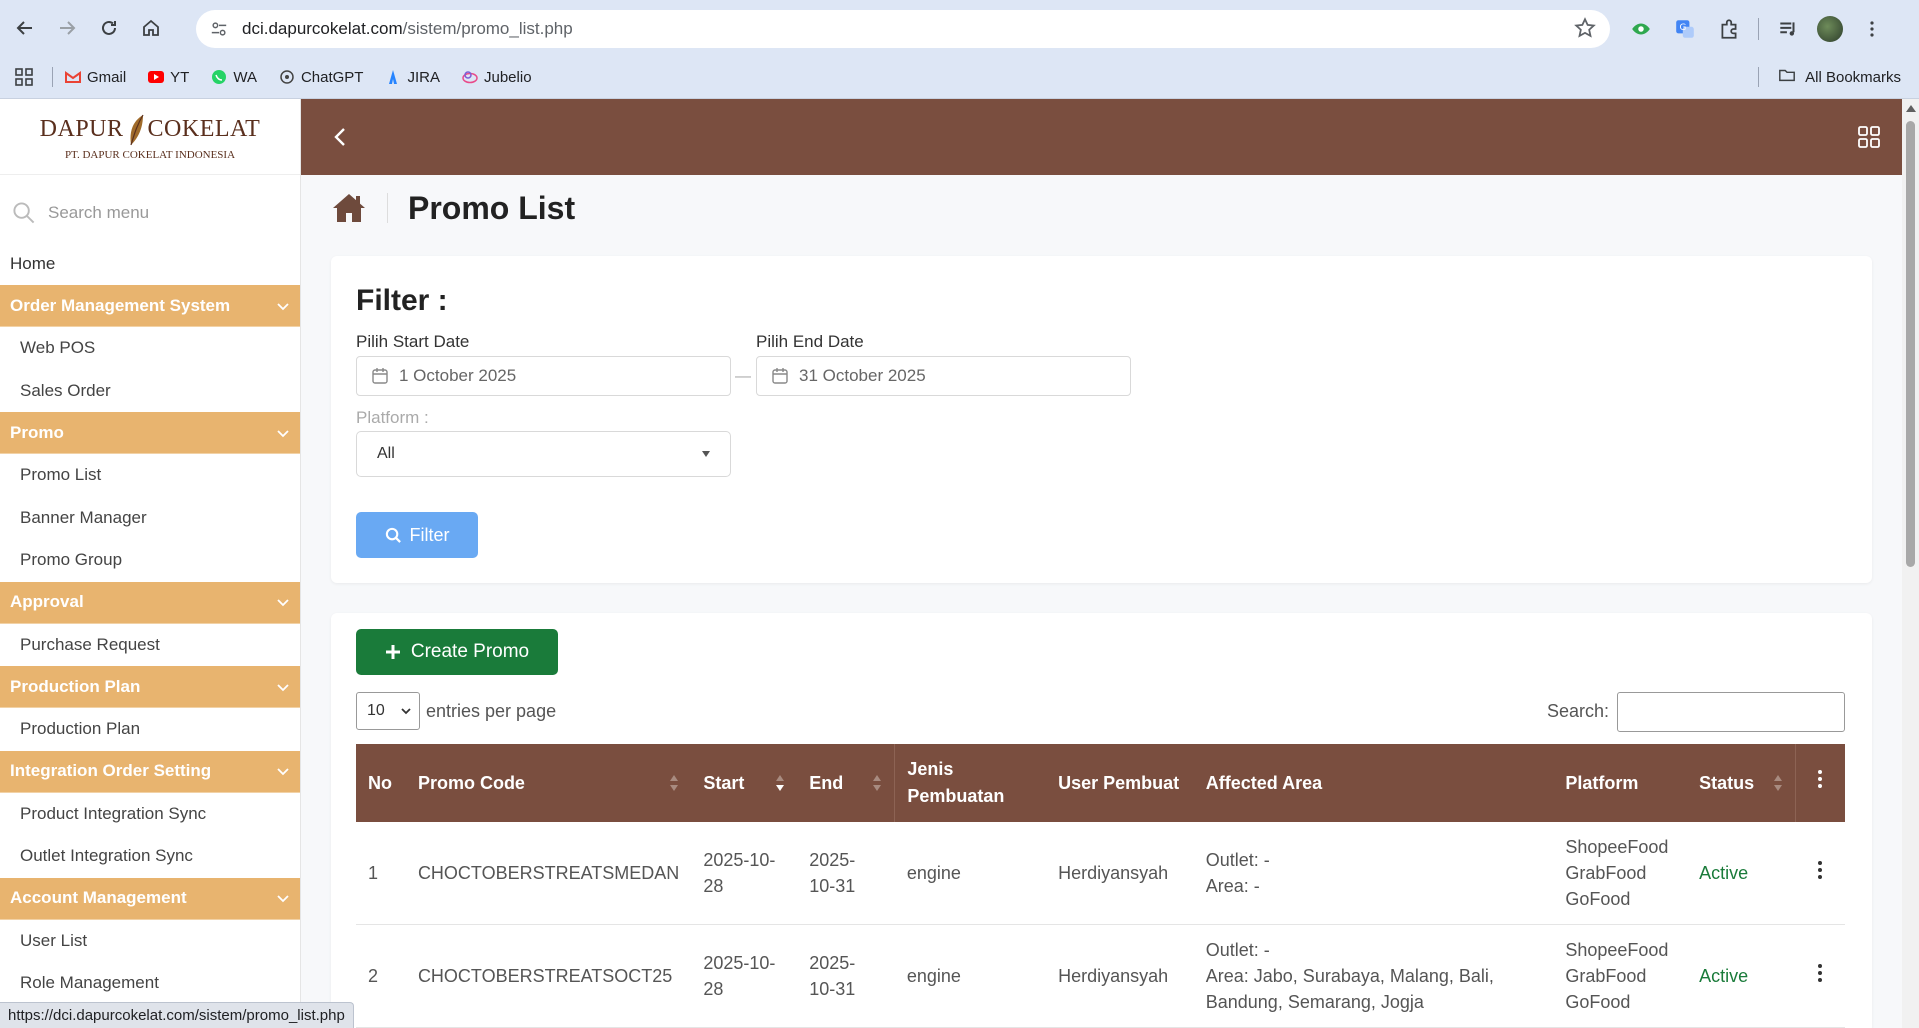  What do you see at coordinates (1641, 29) in the screenshot?
I see `eye-extension-icon` at bounding box center [1641, 29].